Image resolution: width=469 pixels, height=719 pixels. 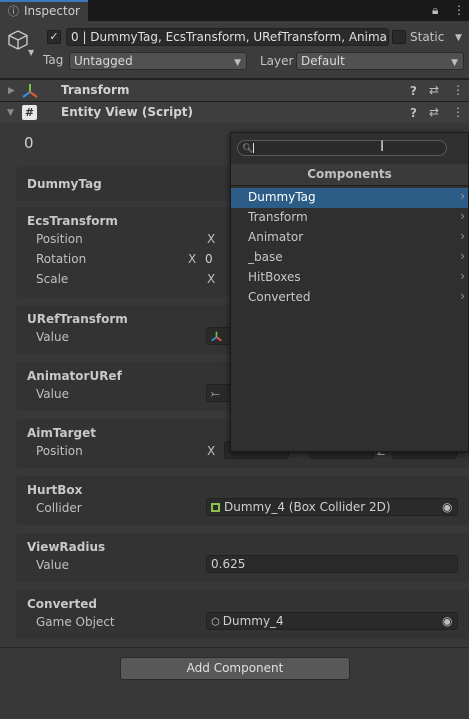 What do you see at coordinates (458, 38) in the screenshot?
I see `static-dropdown-icon: ▼` at bounding box center [458, 38].